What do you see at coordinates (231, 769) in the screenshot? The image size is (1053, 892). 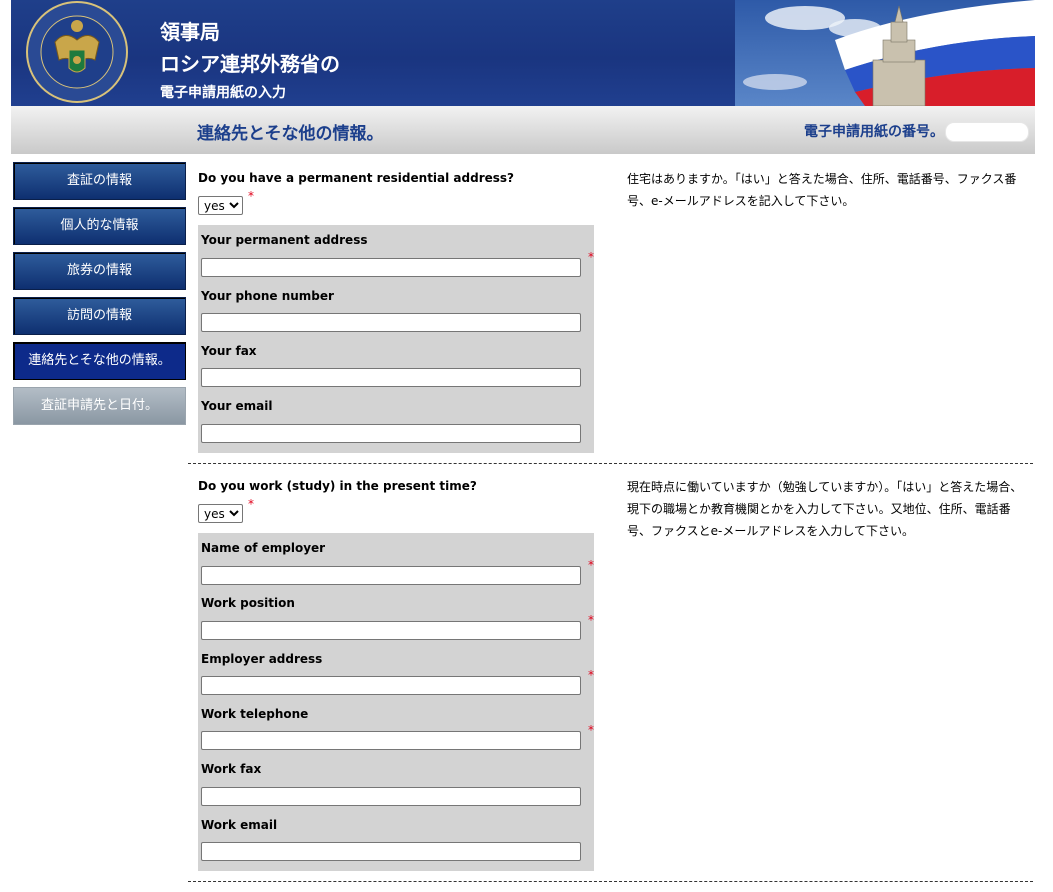 I see `work-fax-label: Work fax` at bounding box center [231, 769].